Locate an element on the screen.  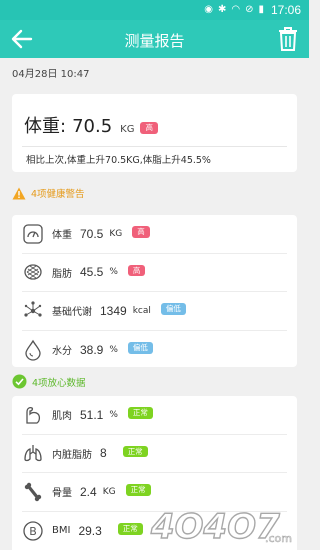
muscle-icon is located at coordinates (33, 415).